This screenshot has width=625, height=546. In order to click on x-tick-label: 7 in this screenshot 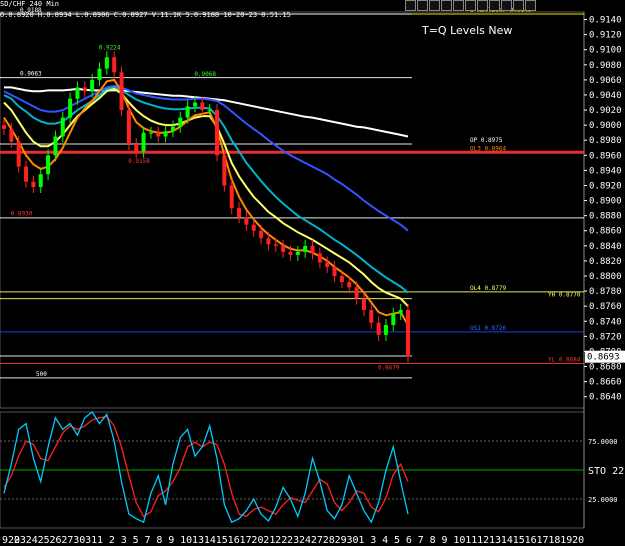, I will do `click(421, 540)`.